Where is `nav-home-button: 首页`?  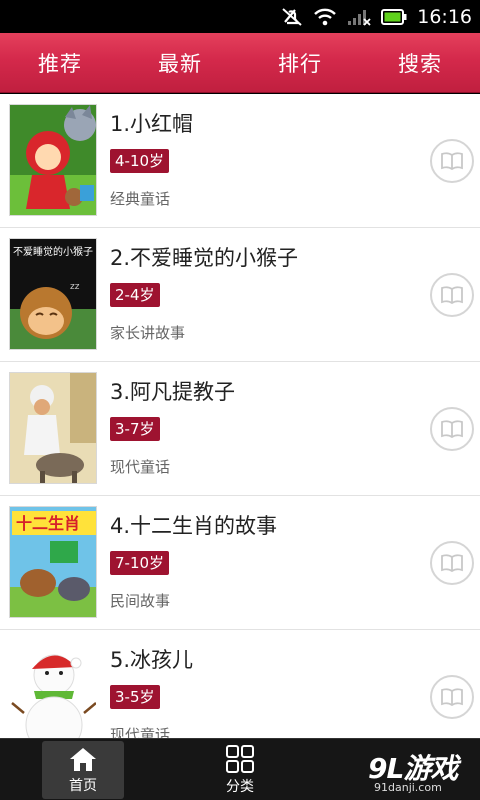 nav-home-button: 首页 is located at coordinates (83, 770).